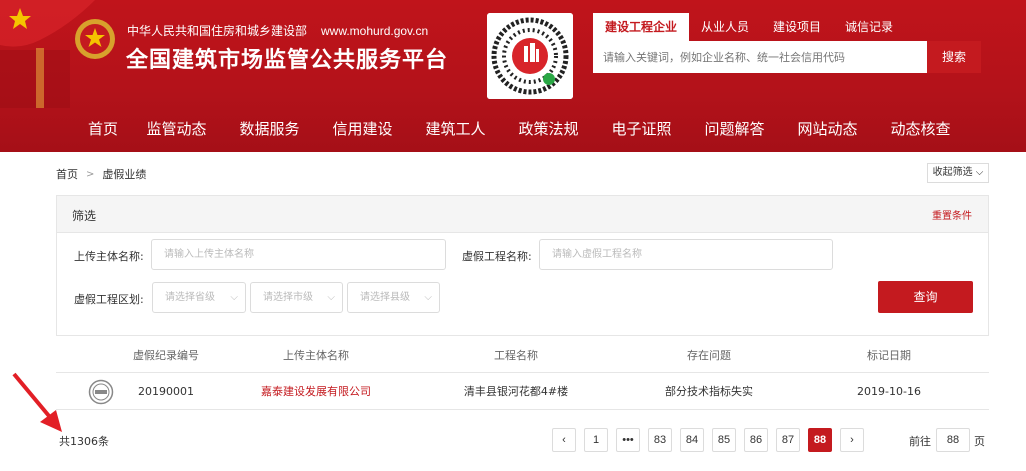 The width and height of the screenshot is (1026, 471). Describe the element at coordinates (641, 27) in the screenshot. I see `search-tab-enterprise: 建设工程企业` at that location.